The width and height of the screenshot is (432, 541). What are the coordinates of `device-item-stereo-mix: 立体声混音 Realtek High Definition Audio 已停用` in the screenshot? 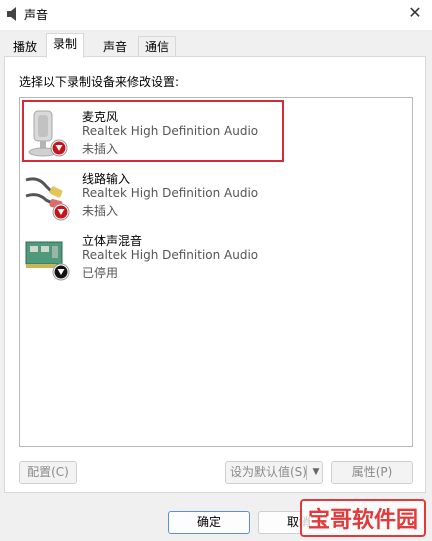 It's located at (216, 257).